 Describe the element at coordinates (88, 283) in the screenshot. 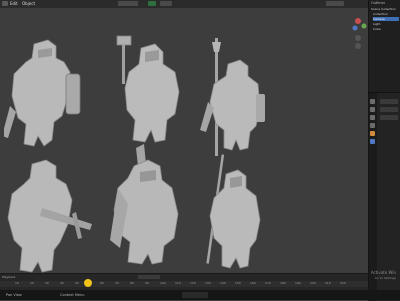

I see `playhead` at that location.